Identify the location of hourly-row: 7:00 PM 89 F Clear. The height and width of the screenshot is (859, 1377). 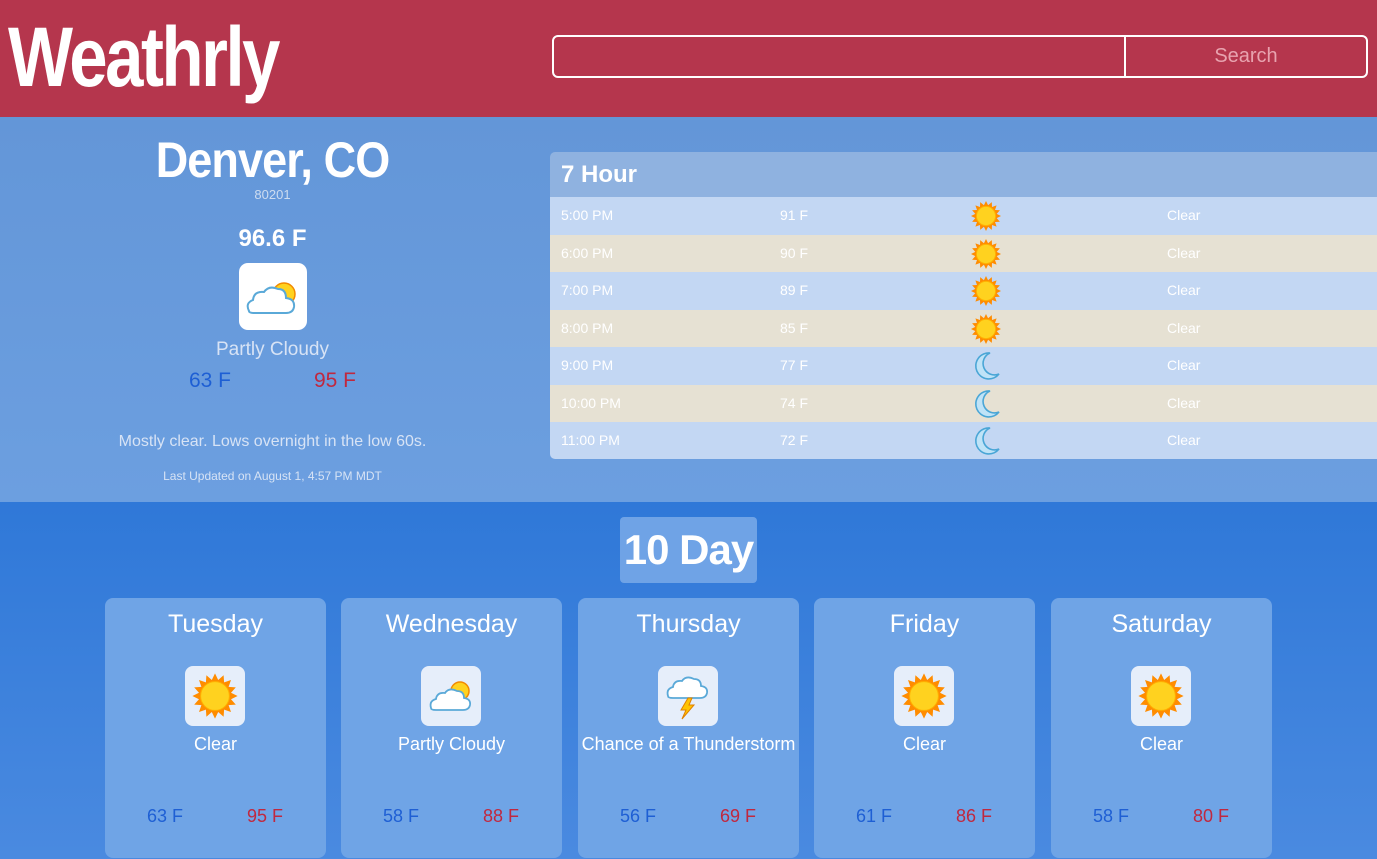
(963, 291).